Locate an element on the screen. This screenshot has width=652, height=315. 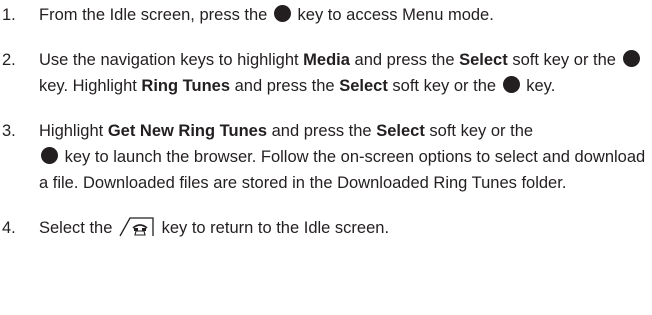
end-key-icon is located at coordinates (137, 231).